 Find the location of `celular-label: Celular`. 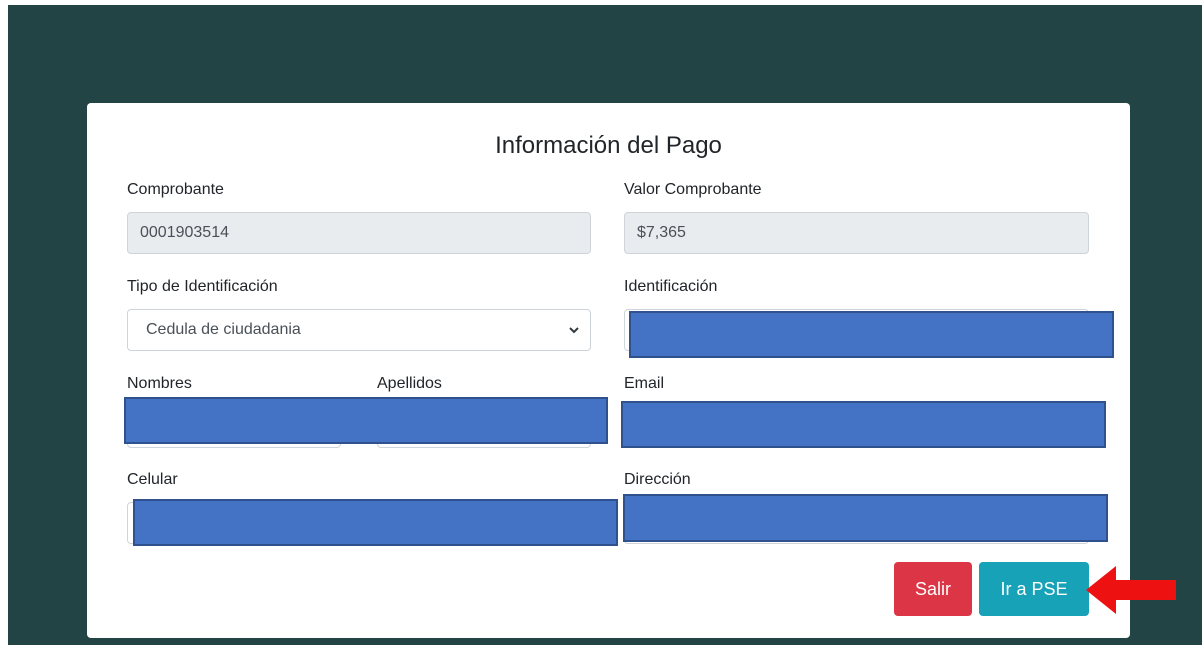

celular-label: Celular is located at coordinates (152, 479).